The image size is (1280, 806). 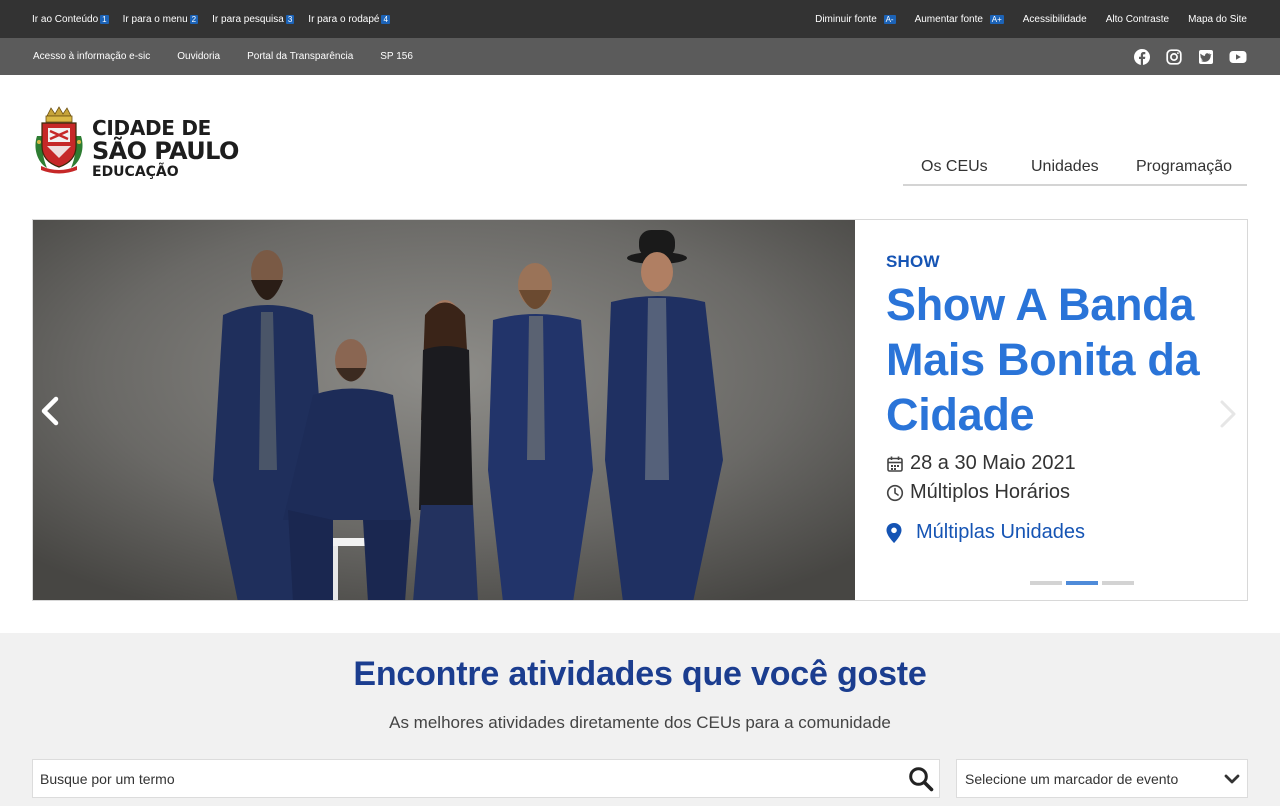 What do you see at coordinates (300, 56) in the screenshot?
I see `transparency-portal-link: Portal da Transparência` at bounding box center [300, 56].